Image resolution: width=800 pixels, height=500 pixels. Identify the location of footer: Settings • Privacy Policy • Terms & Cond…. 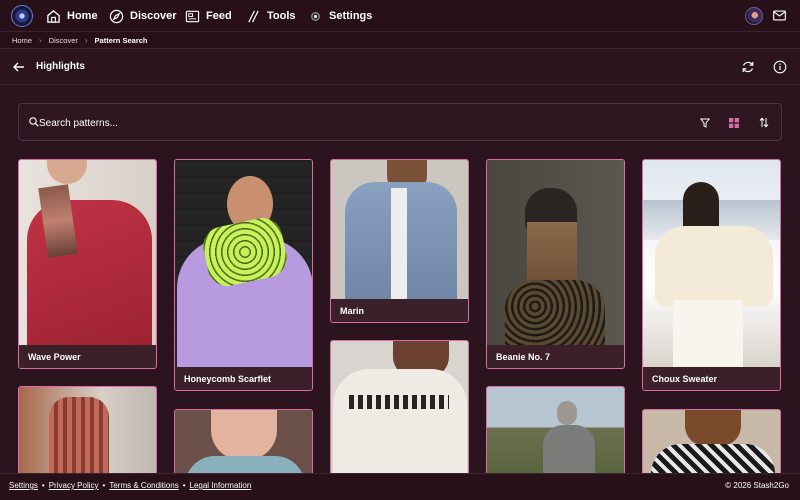
(400, 486).